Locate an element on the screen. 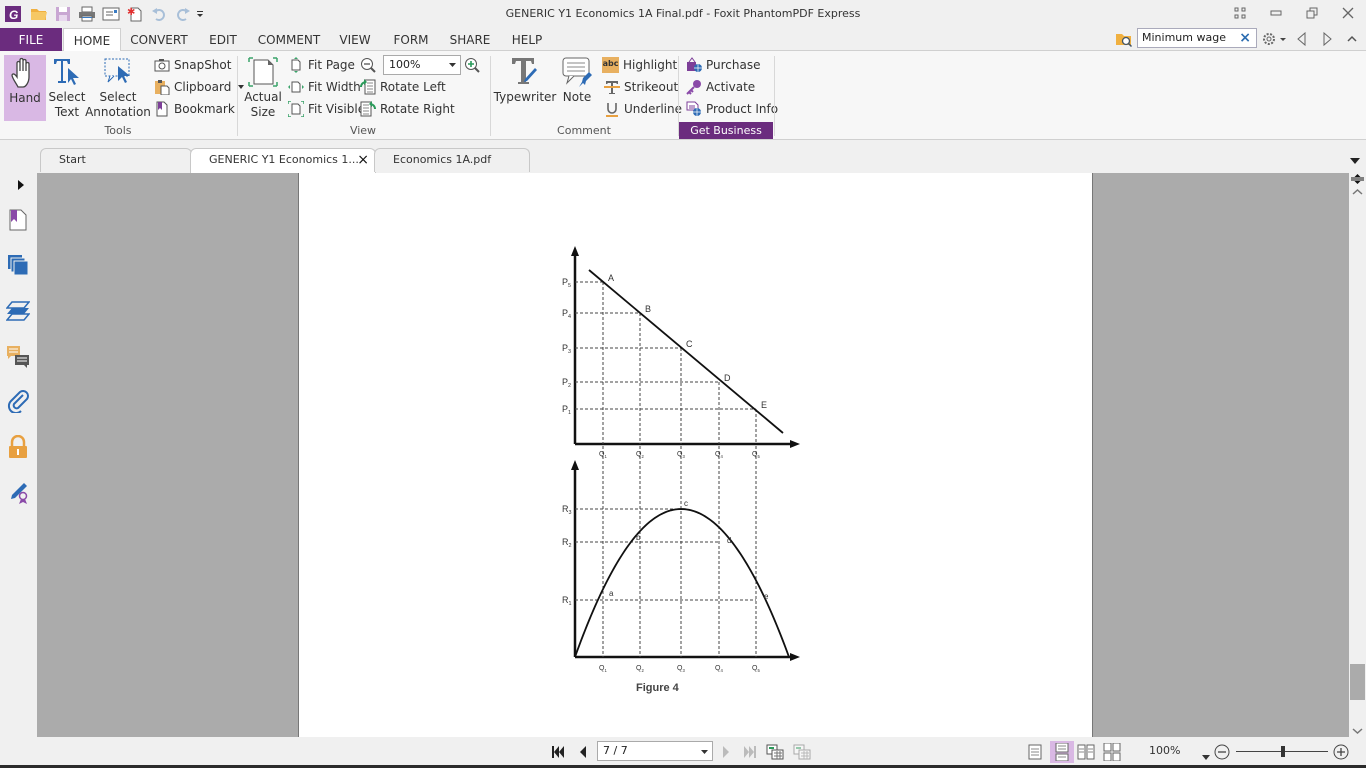 The image size is (1366, 768). snapshot-button: SnapShot is located at coordinates (192, 65).